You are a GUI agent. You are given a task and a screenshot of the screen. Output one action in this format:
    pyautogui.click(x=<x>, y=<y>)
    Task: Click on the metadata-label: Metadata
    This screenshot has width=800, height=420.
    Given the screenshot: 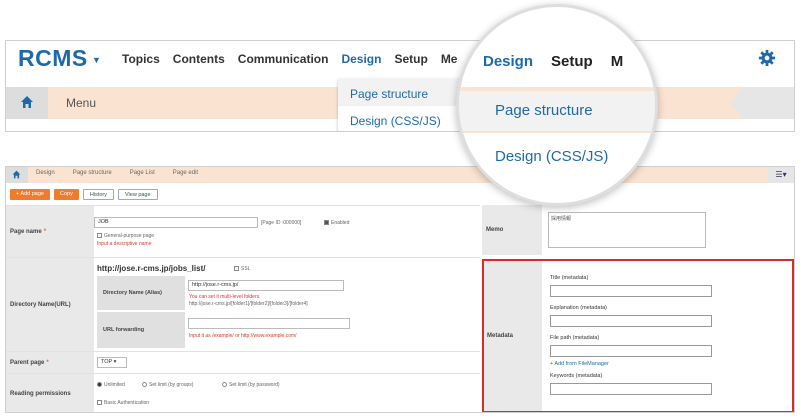 What is the action you would take?
    pyautogui.click(x=513, y=336)
    